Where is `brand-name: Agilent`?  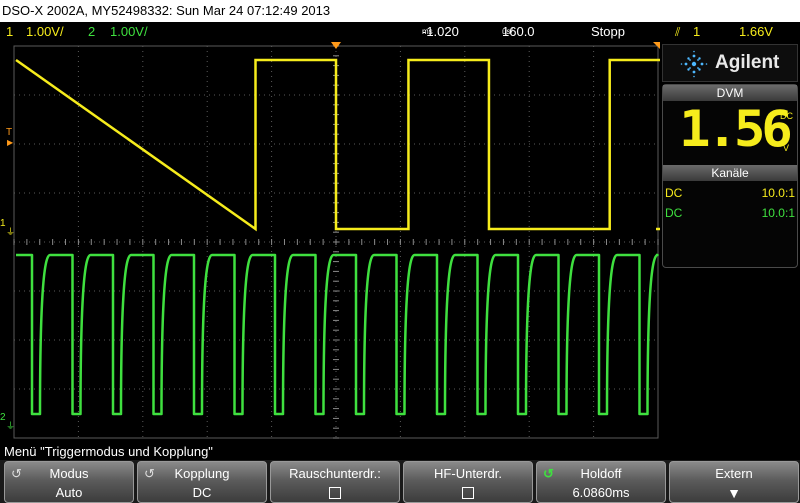 brand-name: Agilent is located at coordinates (747, 62).